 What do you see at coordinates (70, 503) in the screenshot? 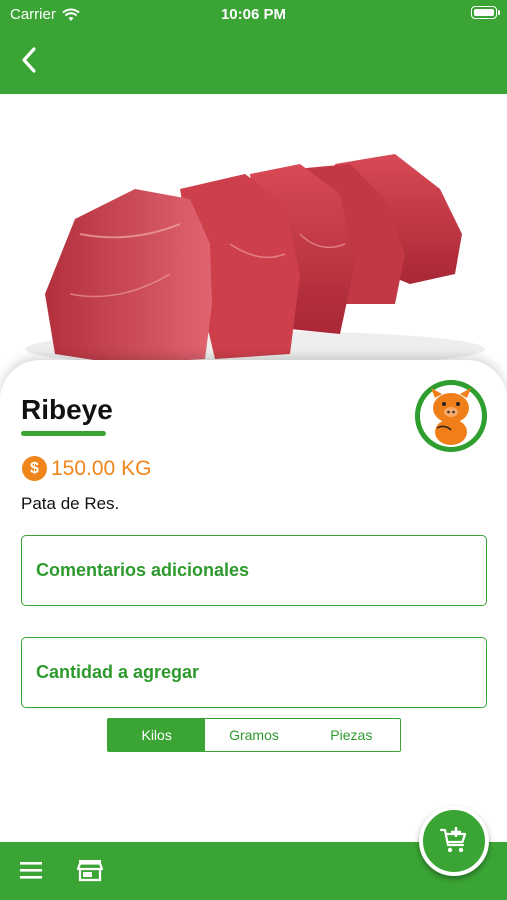
I see `product-category: Pata de Res.` at bounding box center [70, 503].